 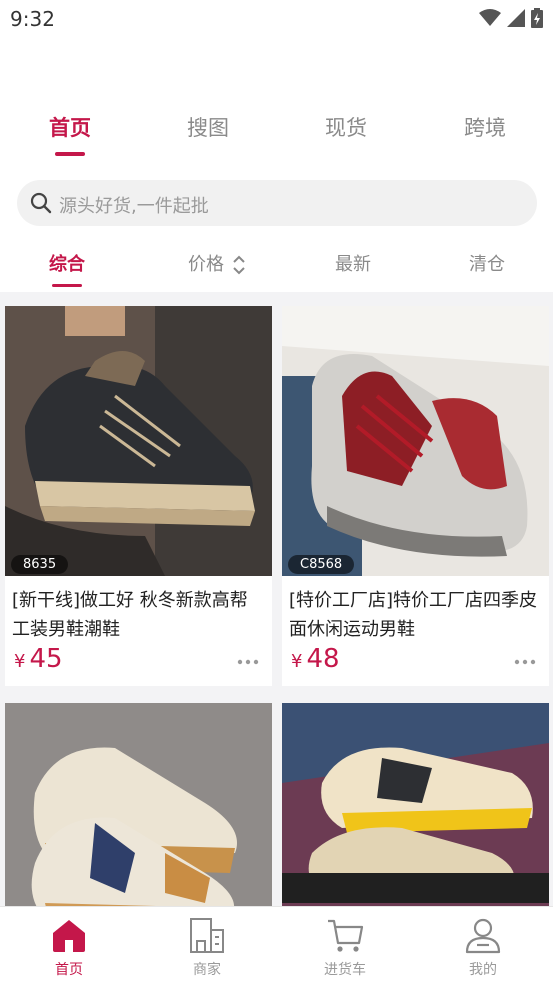 What do you see at coordinates (345, 970) in the screenshot?
I see `nav-label: 进货车` at bounding box center [345, 970].